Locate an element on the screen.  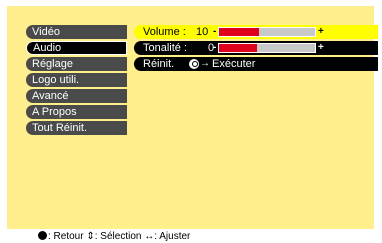
volume-minus: - is located at coordinates (214, 32).